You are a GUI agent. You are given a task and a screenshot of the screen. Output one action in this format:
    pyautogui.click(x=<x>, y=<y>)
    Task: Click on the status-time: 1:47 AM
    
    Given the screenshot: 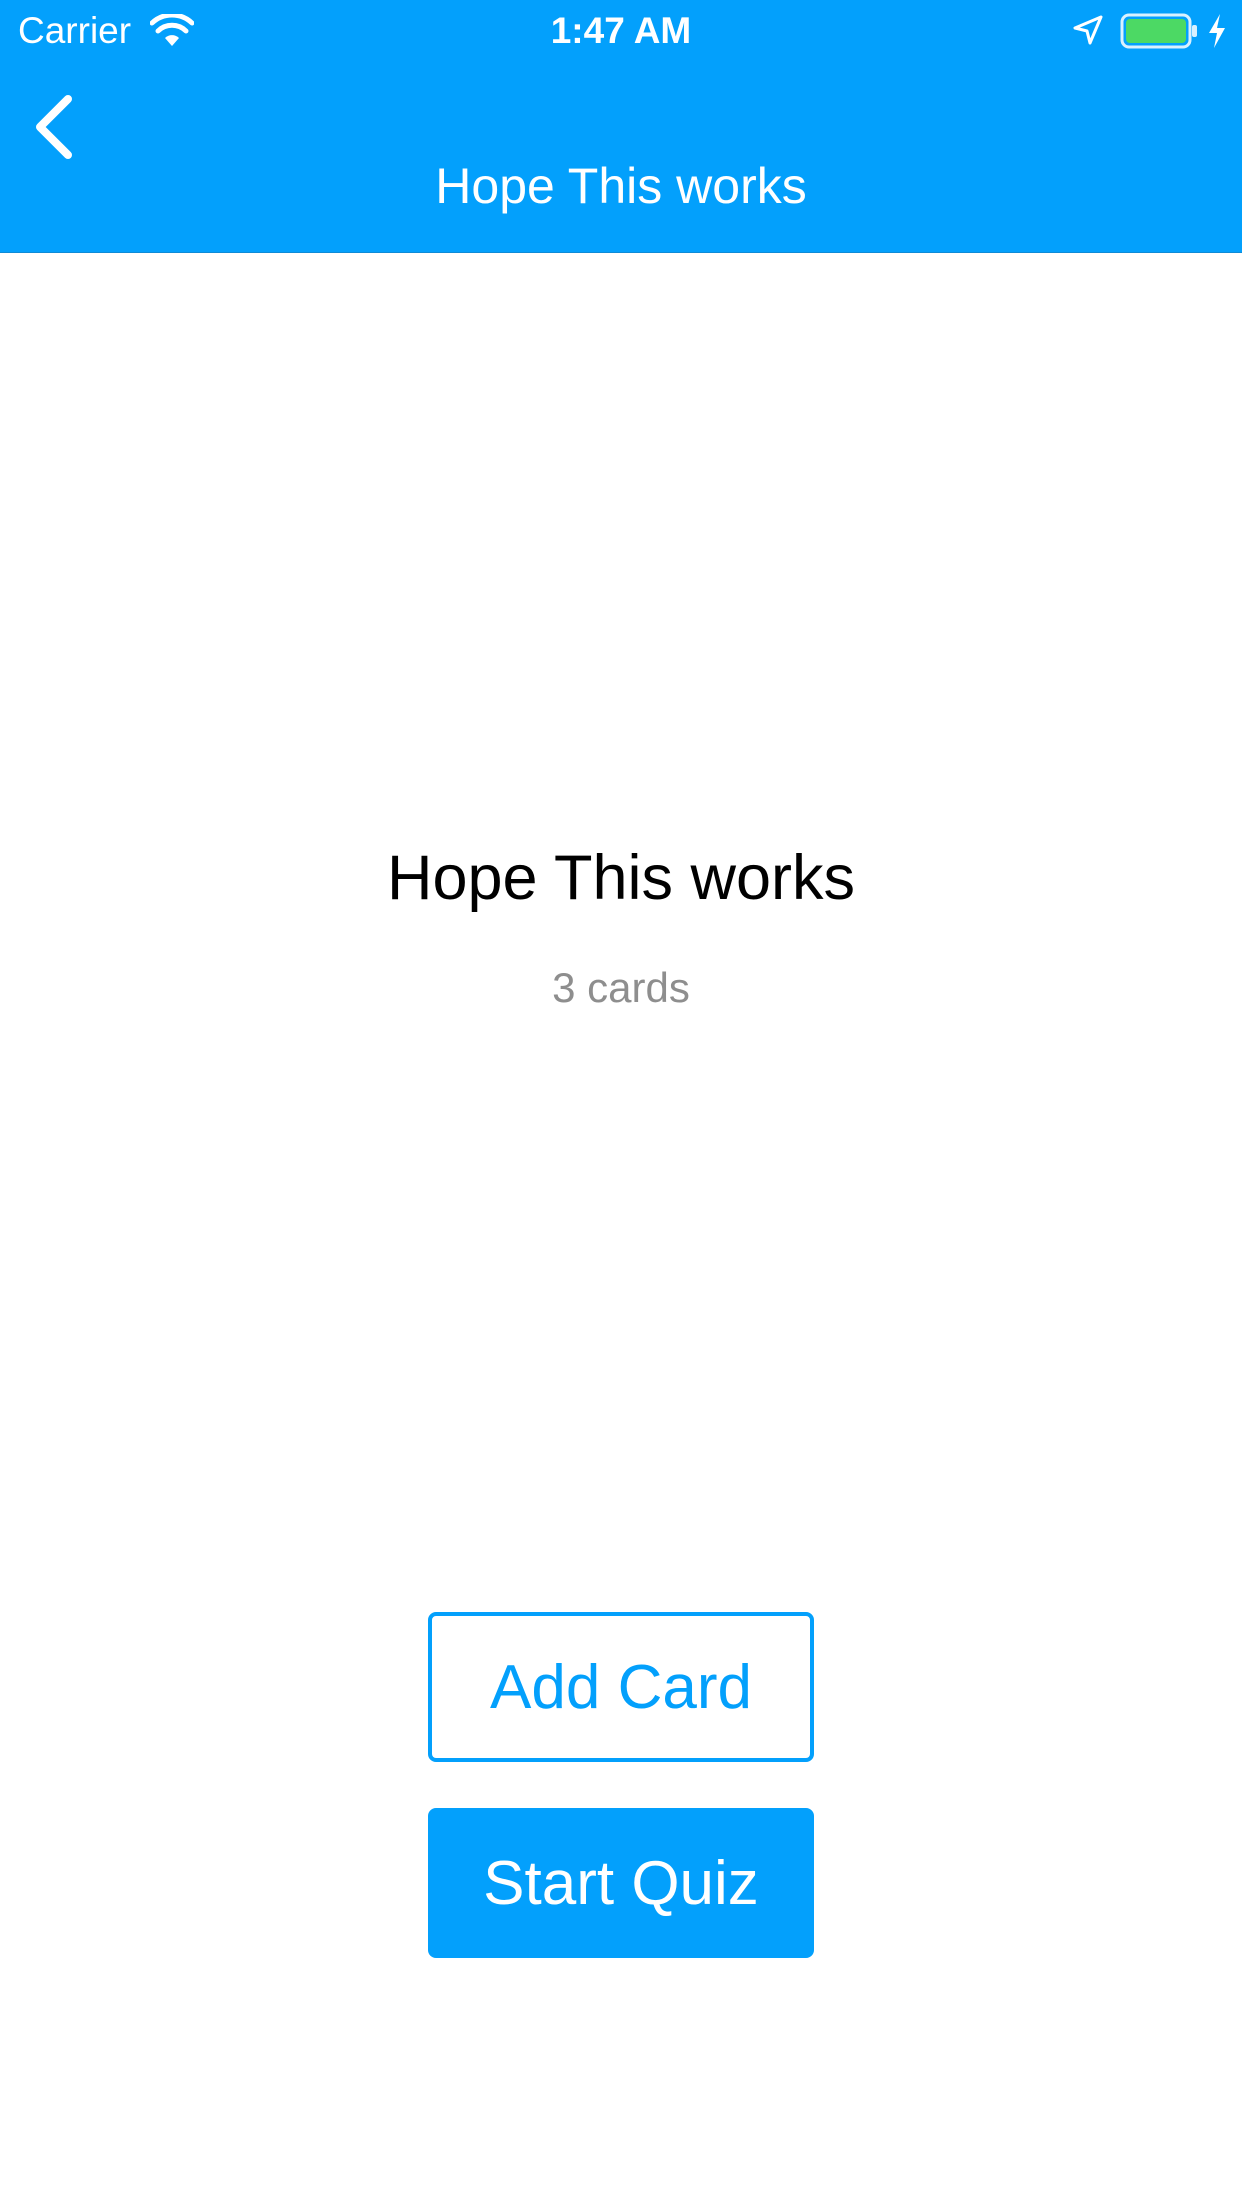 What is the action you would take?
    pyautogui.click(x=621, y=30)
    